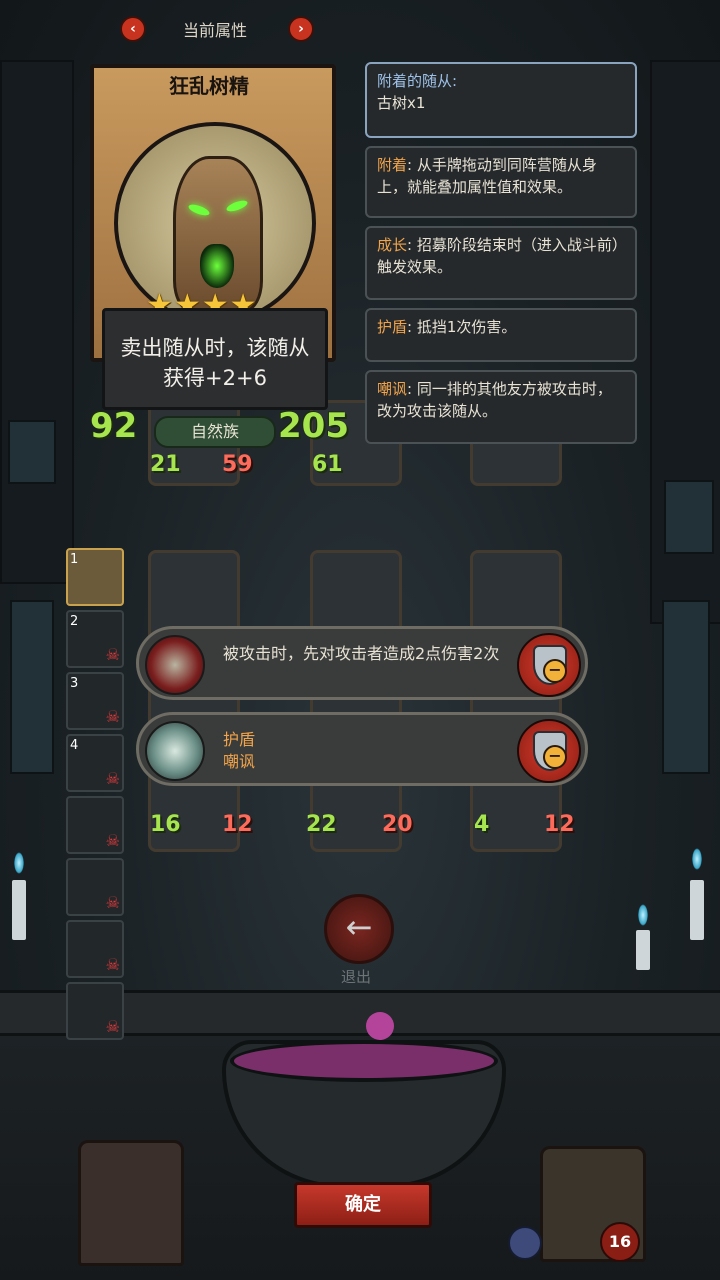 This screenshot has width=720, height=1280. Describe the element at coordinates (95, 887) in the screenshot. I see `side-slot-6: ☠` at that location.